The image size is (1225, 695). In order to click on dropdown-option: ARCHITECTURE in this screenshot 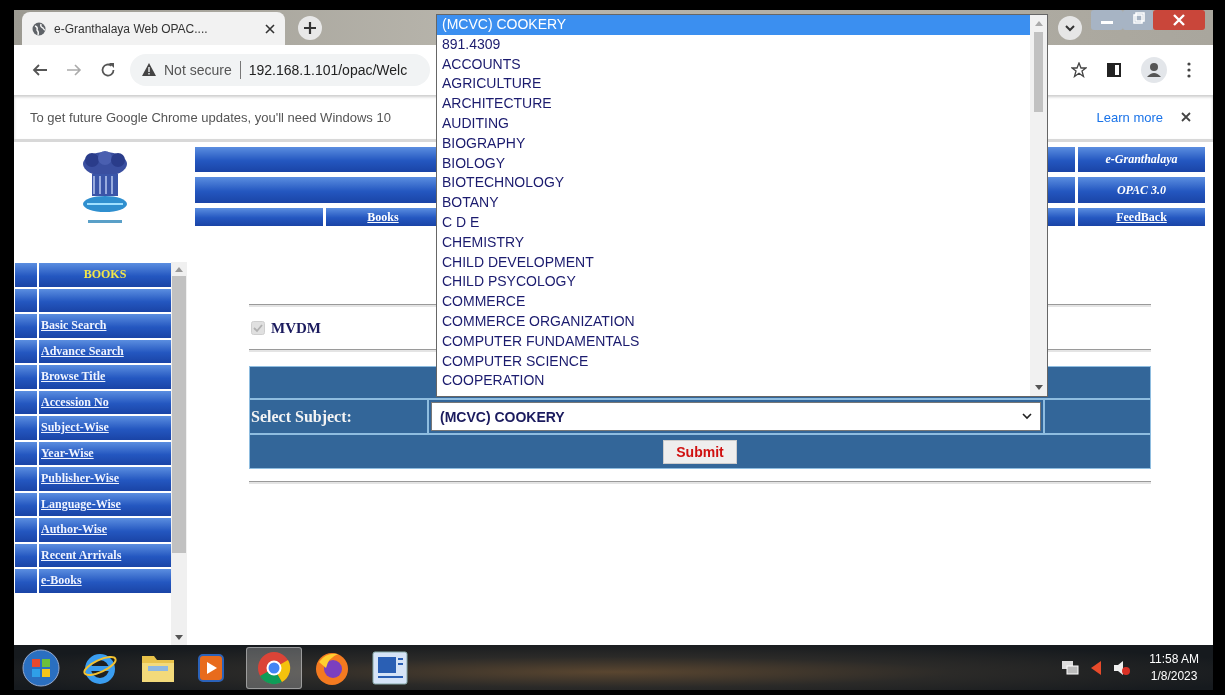, I will do `click(733, 104)`.